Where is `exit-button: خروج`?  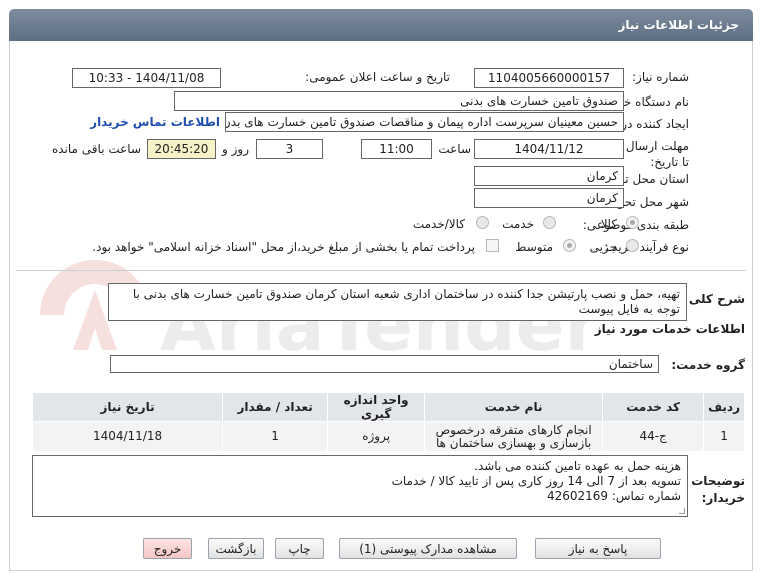 exit-button: خروج is located at coordinates (167, 548).